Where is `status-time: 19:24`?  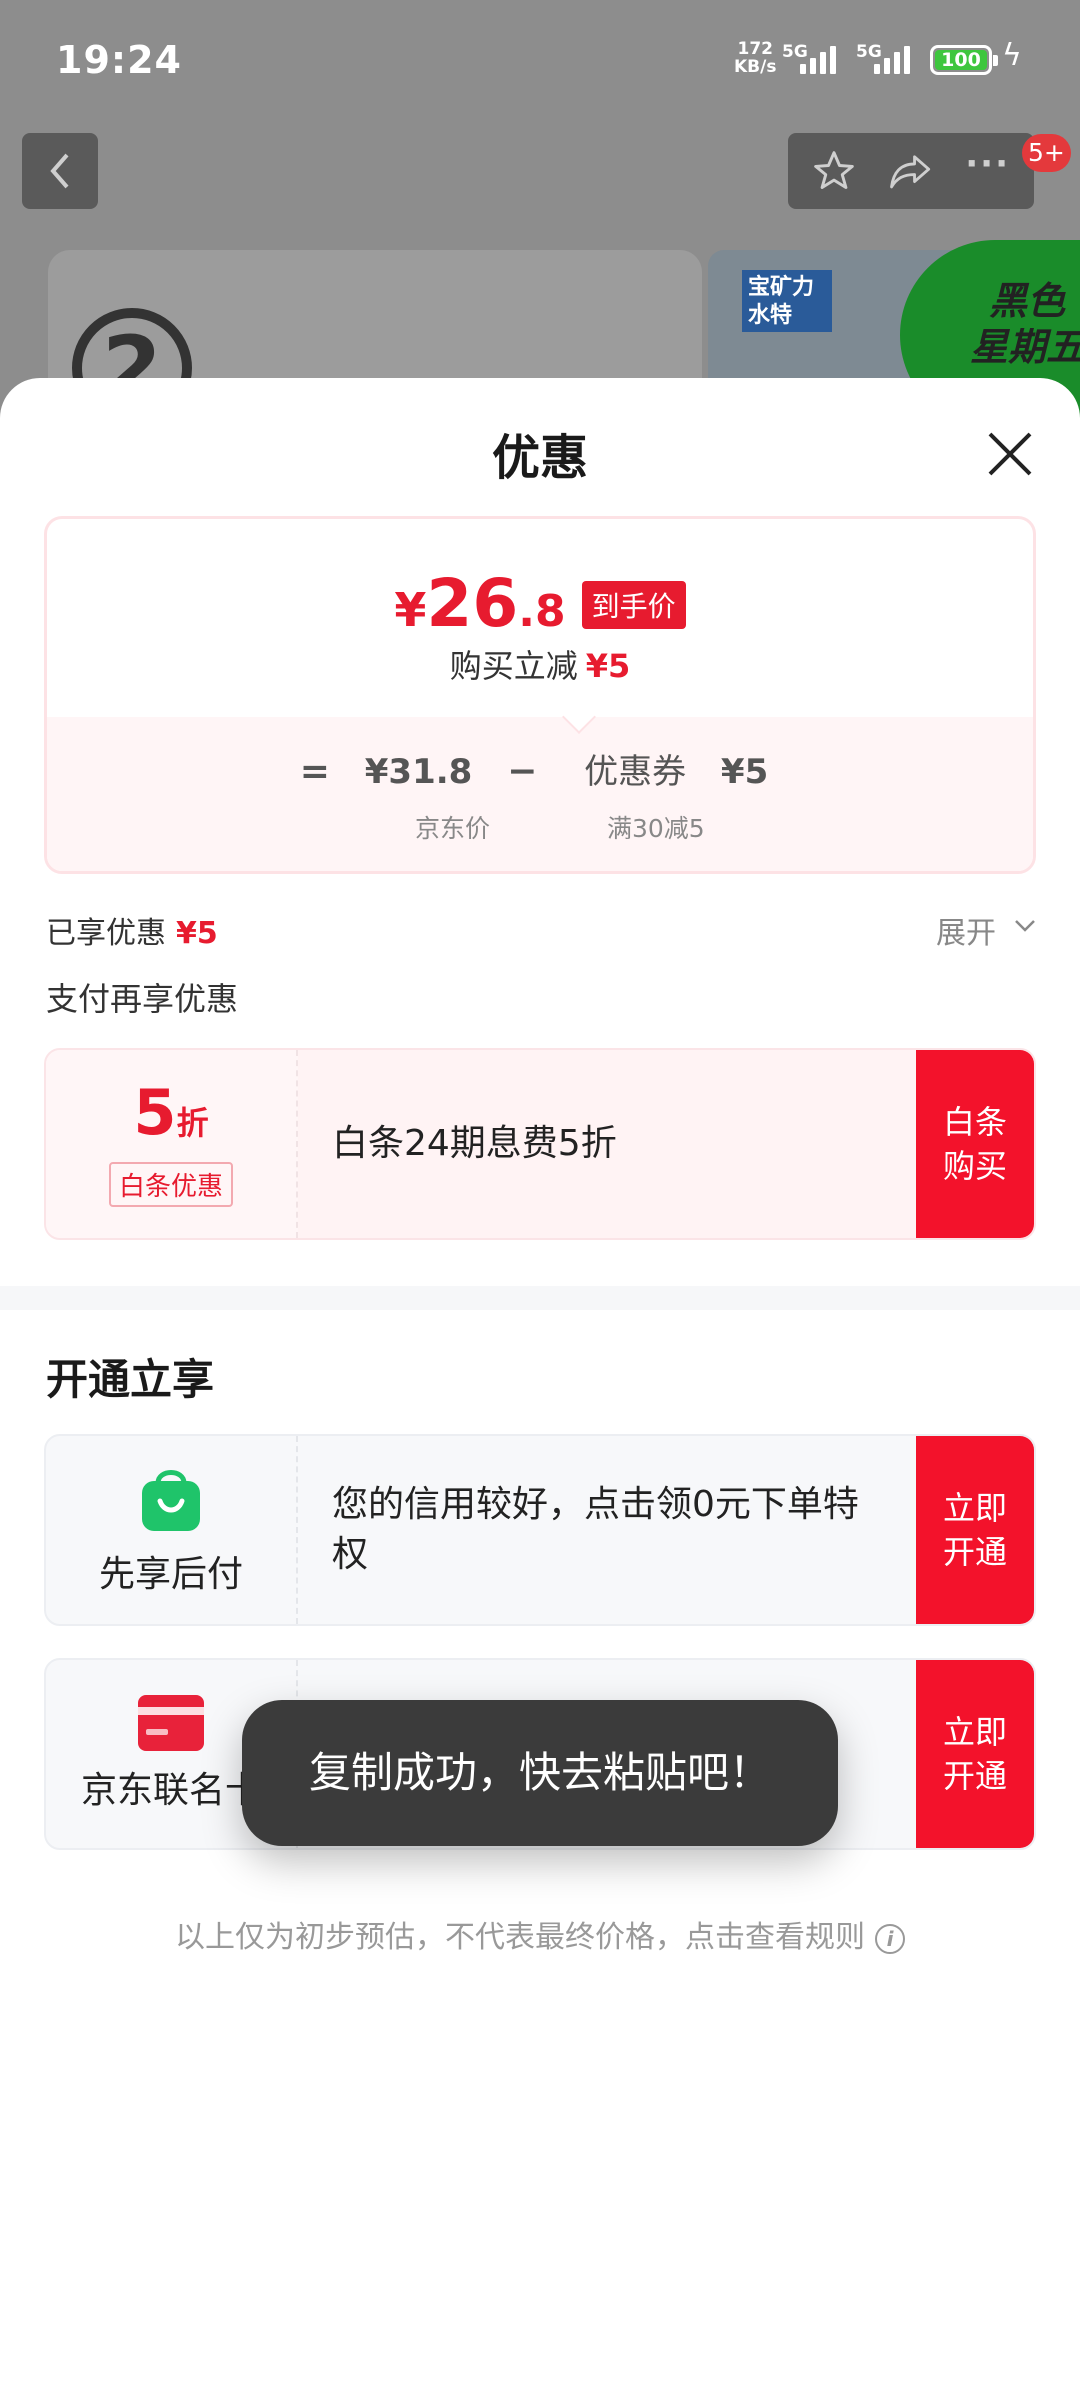
status-time: 19:24 is located at coordinates (119, 60).